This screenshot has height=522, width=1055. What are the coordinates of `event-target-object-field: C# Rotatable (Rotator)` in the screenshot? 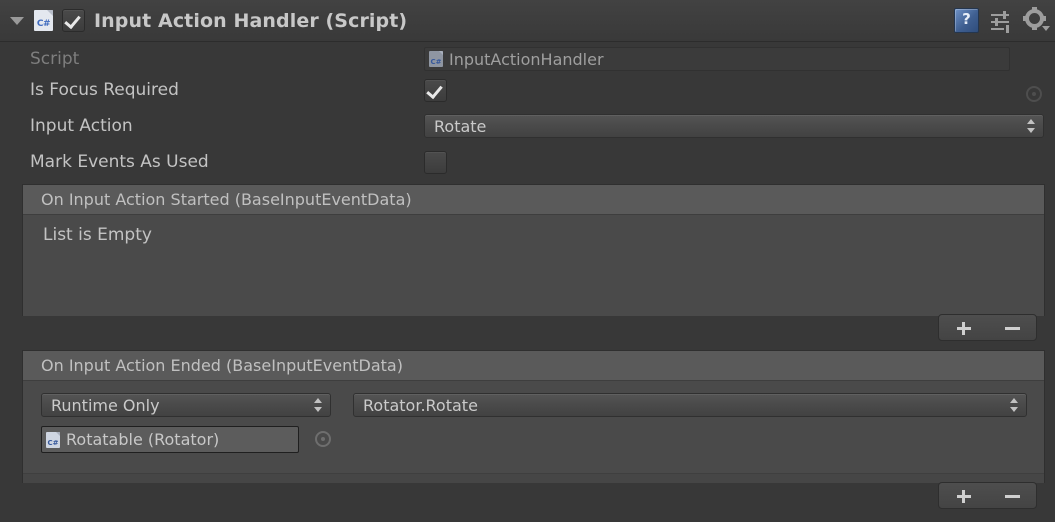 It's located at (170, 439).